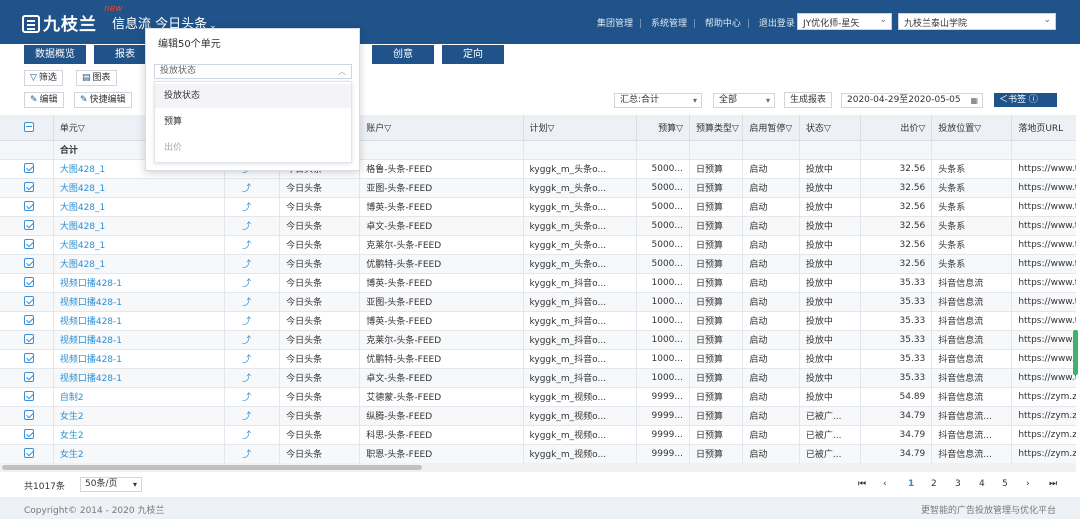 The height and width of the screenshot is (519, 1080). I want to click on page-2: 2, so click(934, 484).